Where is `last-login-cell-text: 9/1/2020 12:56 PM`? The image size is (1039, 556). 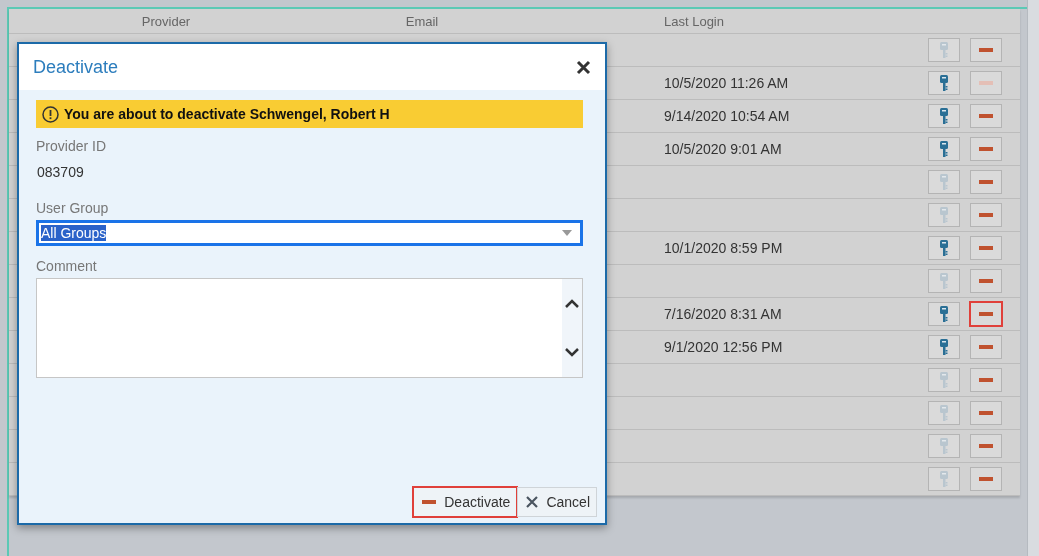
last-login-cell-text: 9/1/2020 12:56 PM is located at coordinates (723, 347).